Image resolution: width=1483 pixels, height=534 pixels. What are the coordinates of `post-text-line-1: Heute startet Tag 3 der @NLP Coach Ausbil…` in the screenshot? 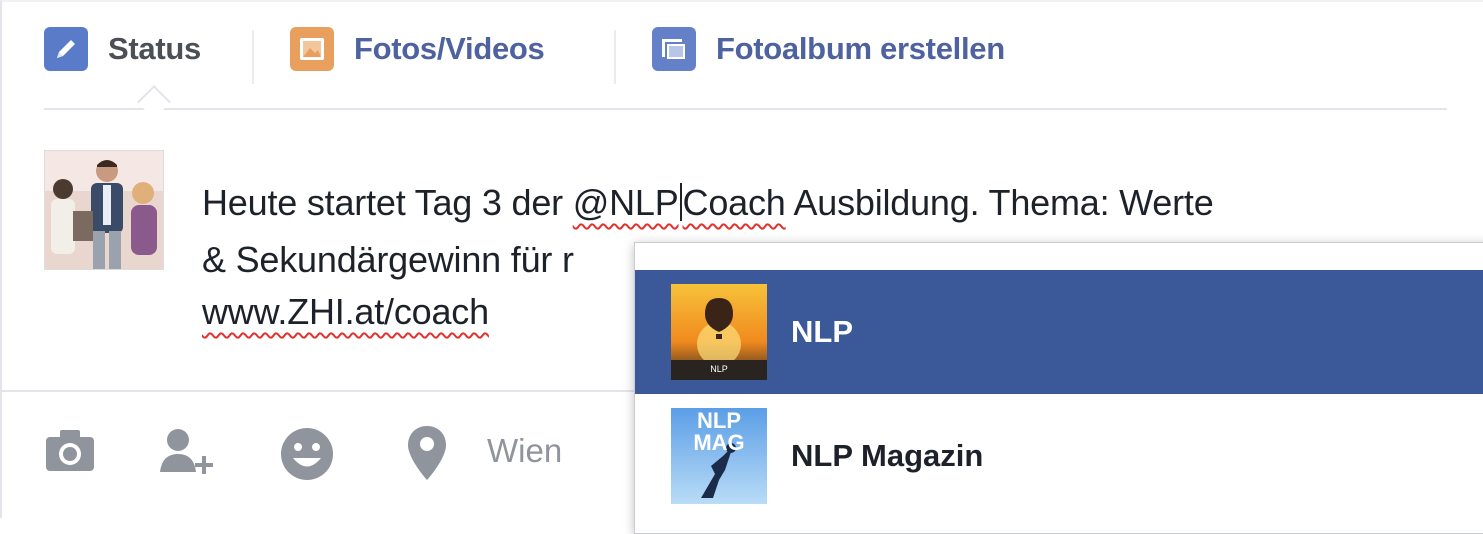 It's located at (708, 203).